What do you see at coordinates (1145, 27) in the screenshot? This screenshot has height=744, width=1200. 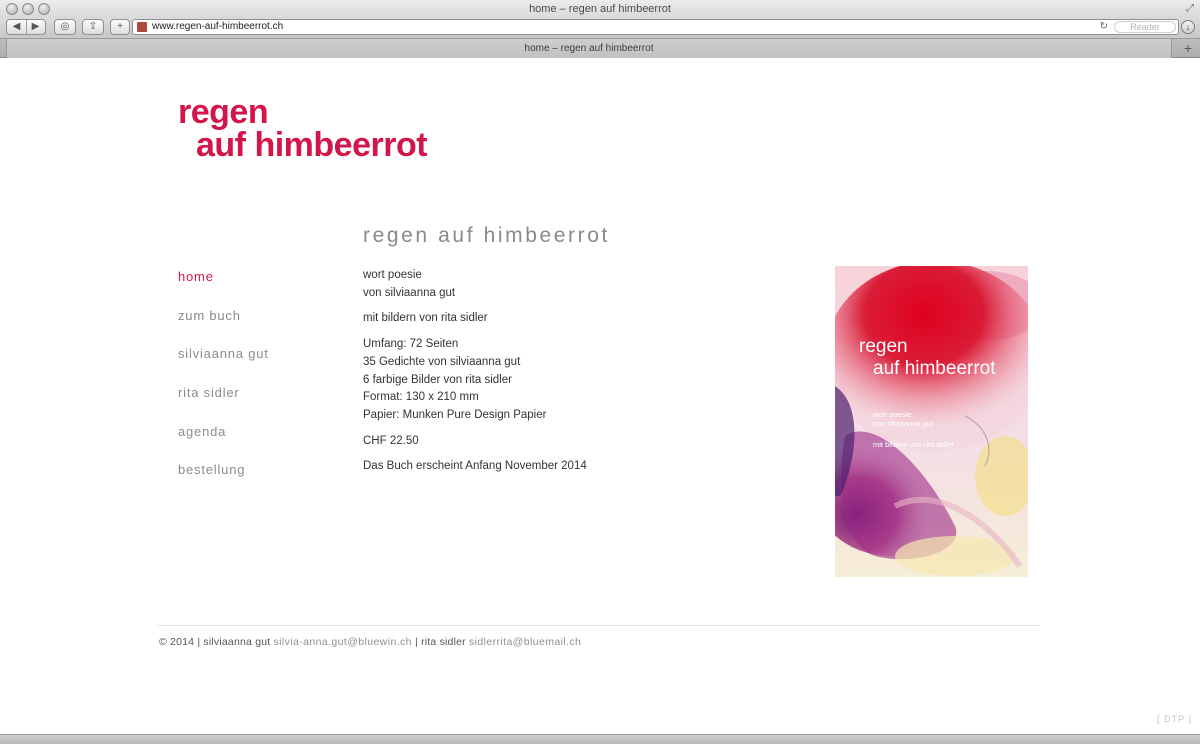 I see `reader-button: Reader` at bounding box center [1145, 27].